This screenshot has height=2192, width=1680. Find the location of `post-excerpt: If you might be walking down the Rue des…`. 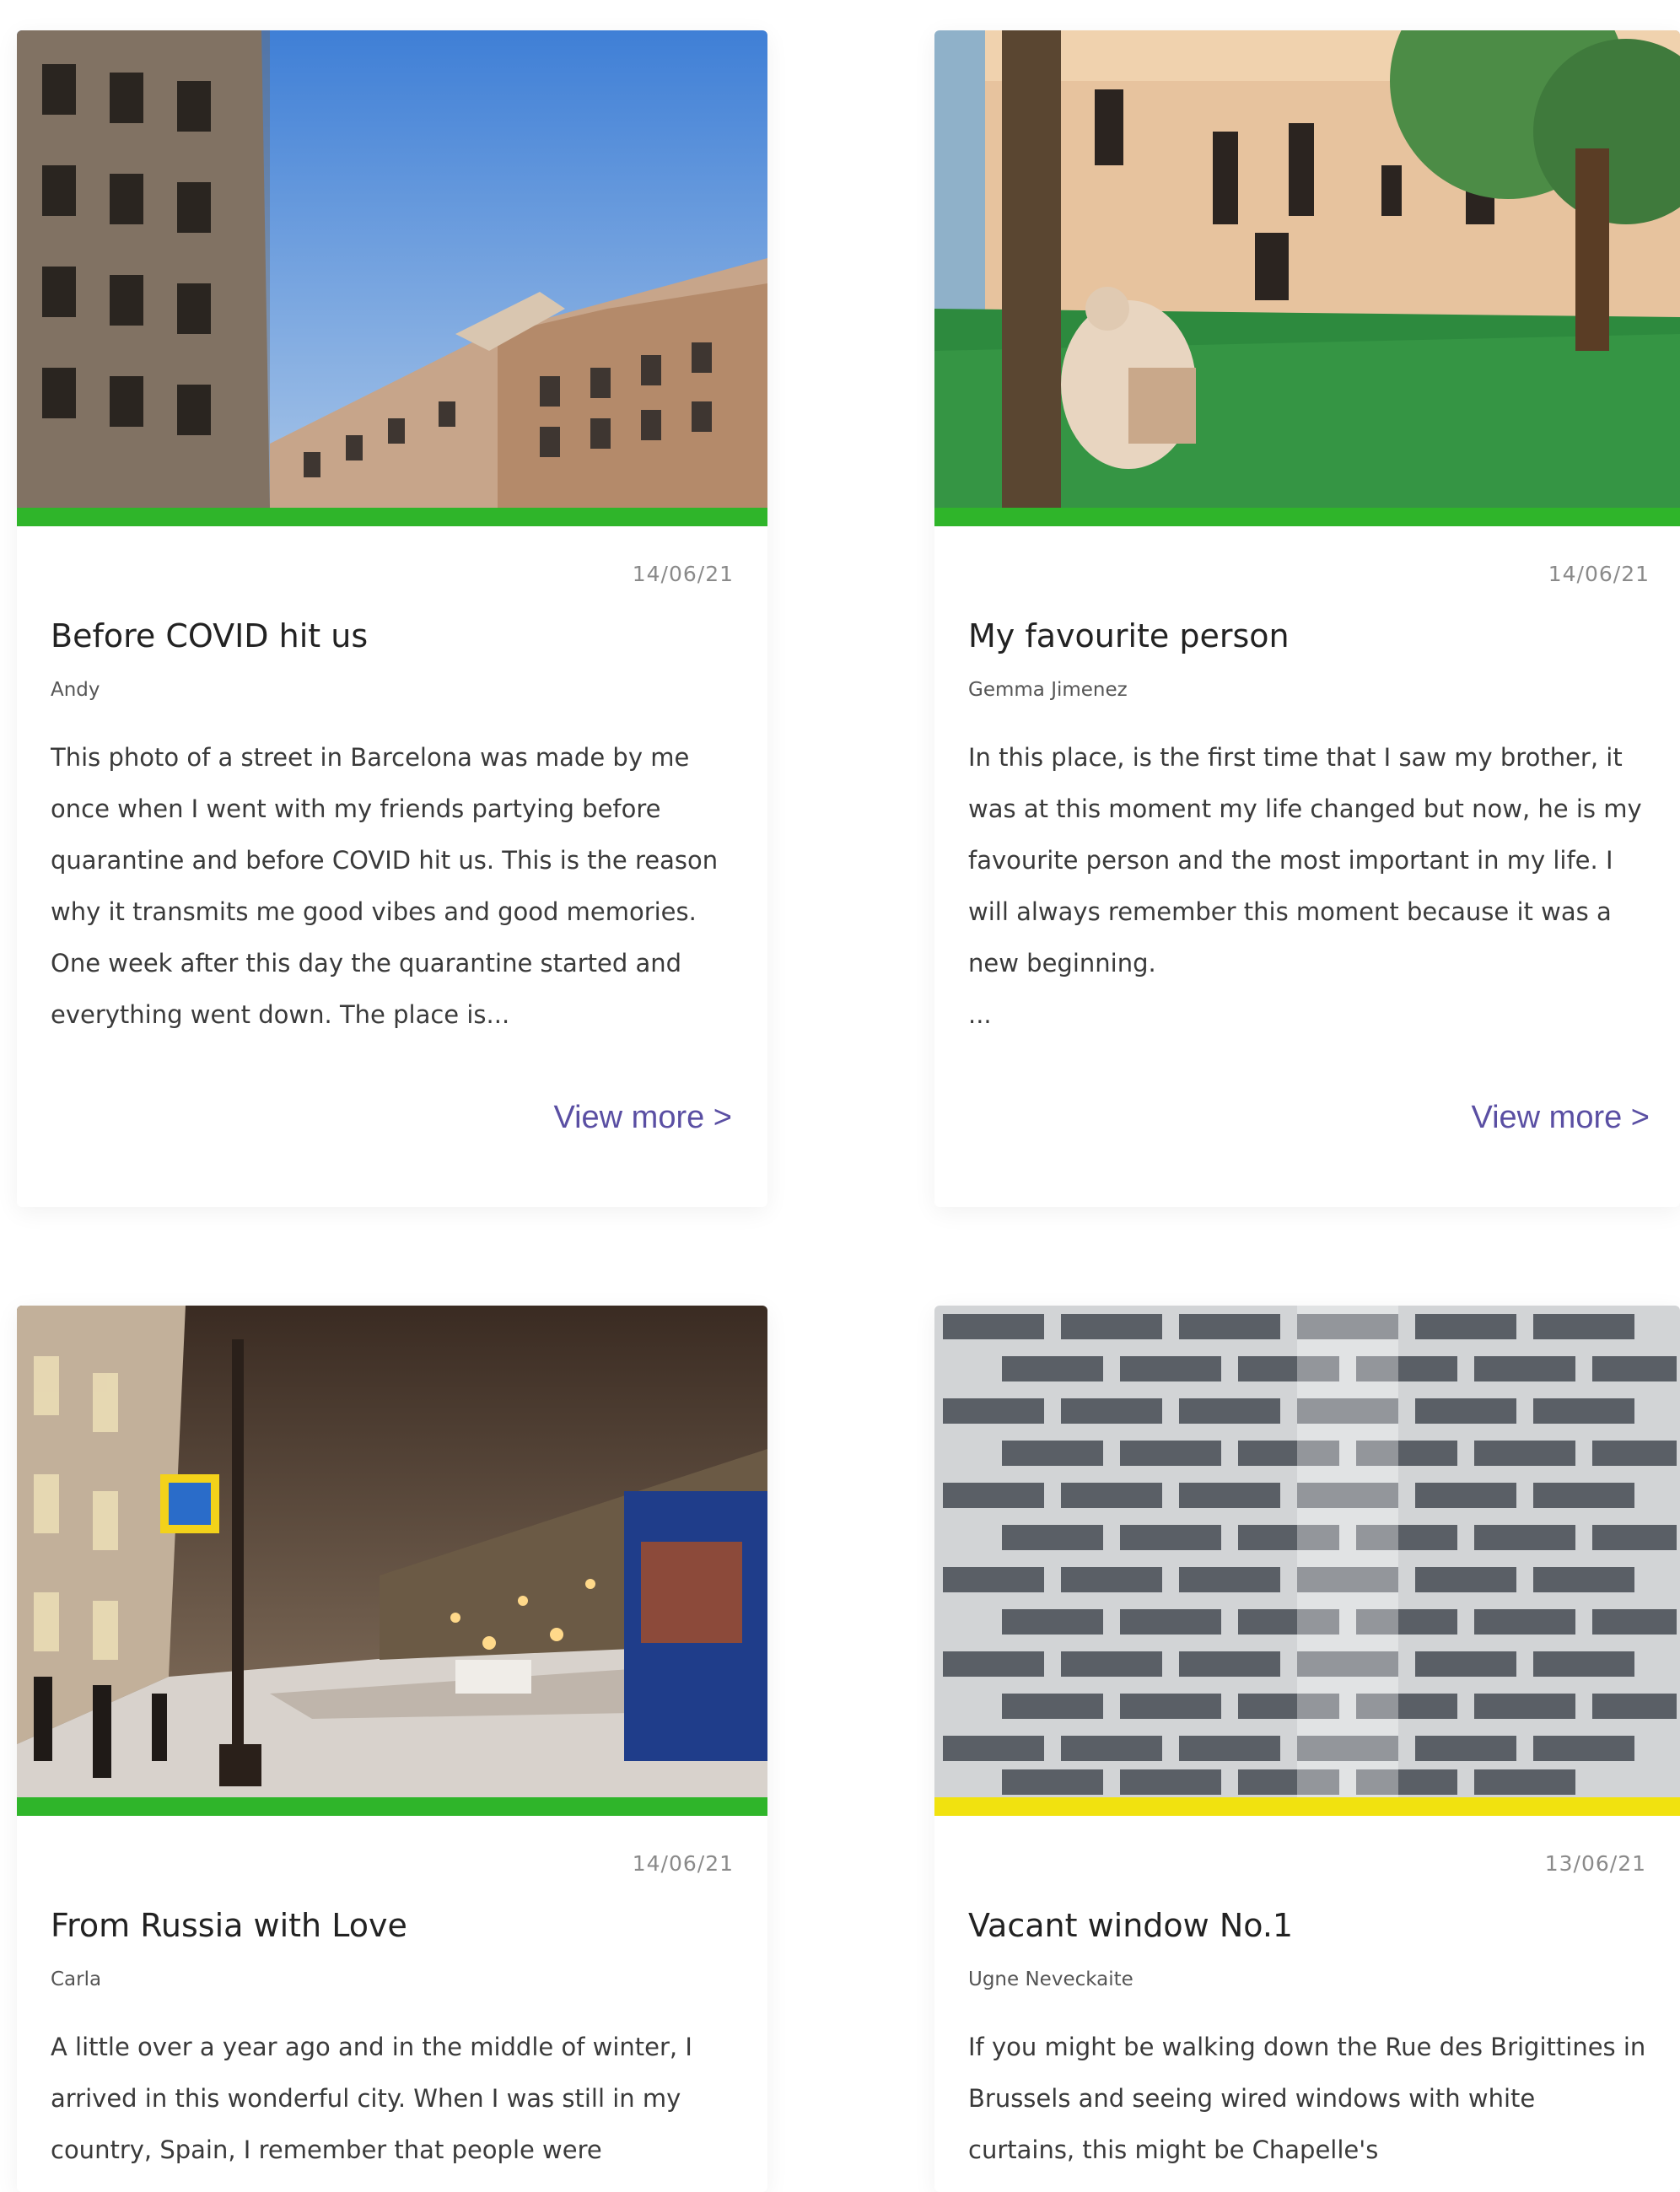

post-excerpt: If you might be walking down the Rue des… is located at coordinates (1307, 2098).